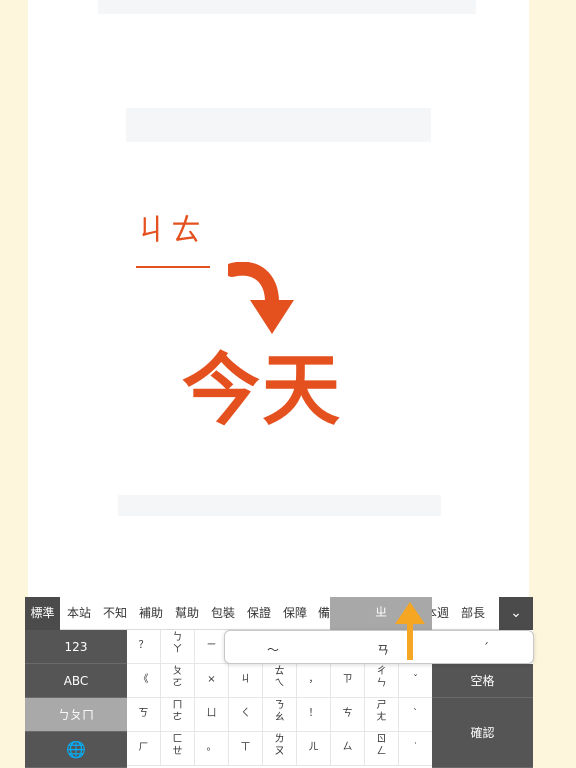 Image resolution: width=576 pixels, height=768 pixels. I want to click on key-label: ㄗ, so click(347, 679).